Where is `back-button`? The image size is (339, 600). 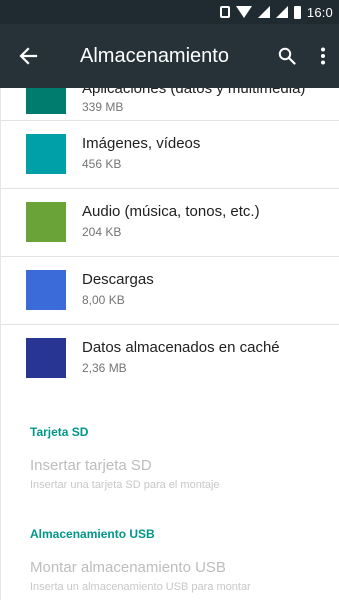
back-button is located at coordinates (28, 56).